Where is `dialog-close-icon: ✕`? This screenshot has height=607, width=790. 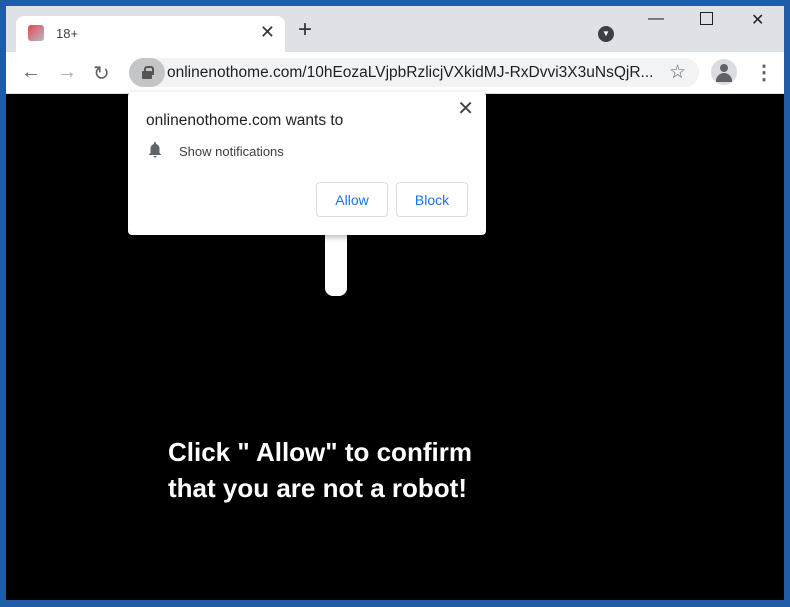 dialog-close-icon: ✕ is located at coordinates (465, 108).